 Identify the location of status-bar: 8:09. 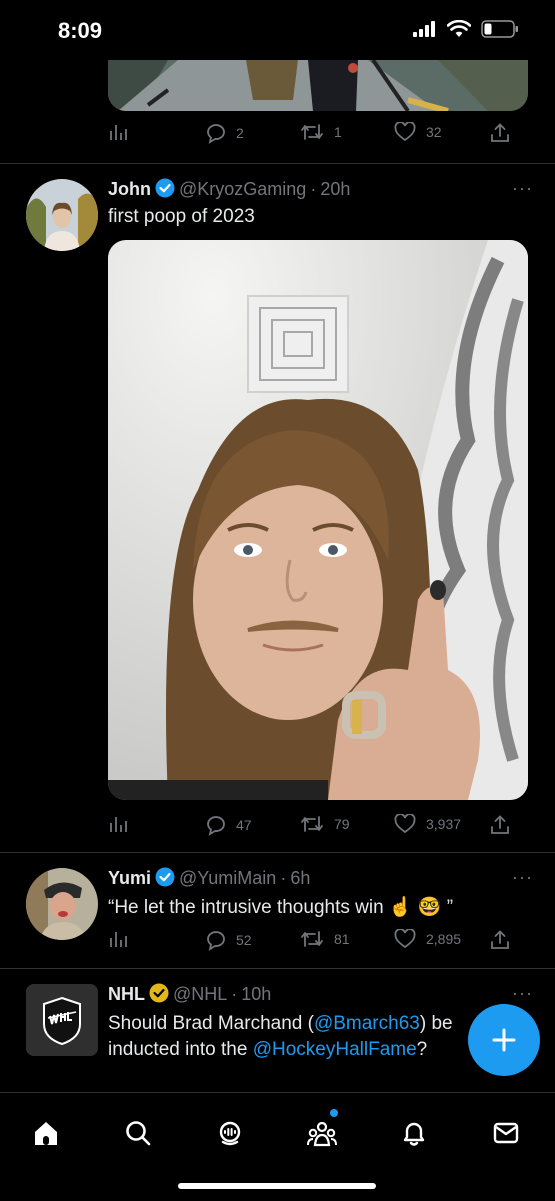
(277, 30).